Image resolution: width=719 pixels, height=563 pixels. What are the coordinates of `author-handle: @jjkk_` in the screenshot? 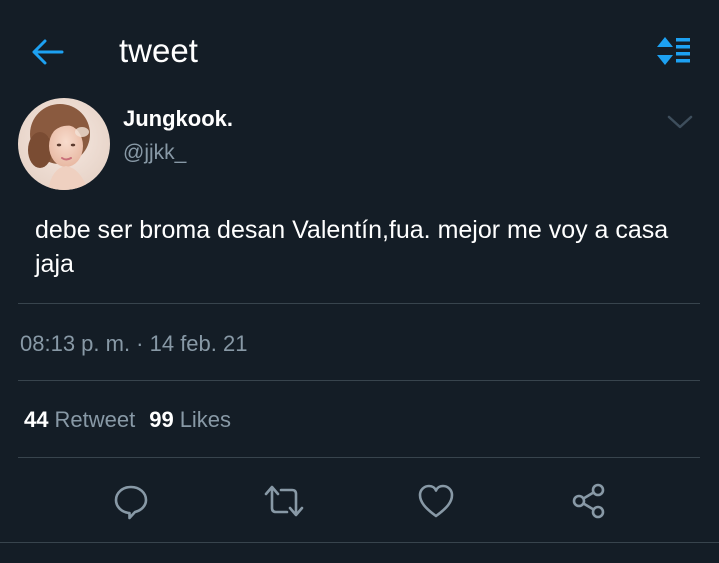 It's located at (154, 153).